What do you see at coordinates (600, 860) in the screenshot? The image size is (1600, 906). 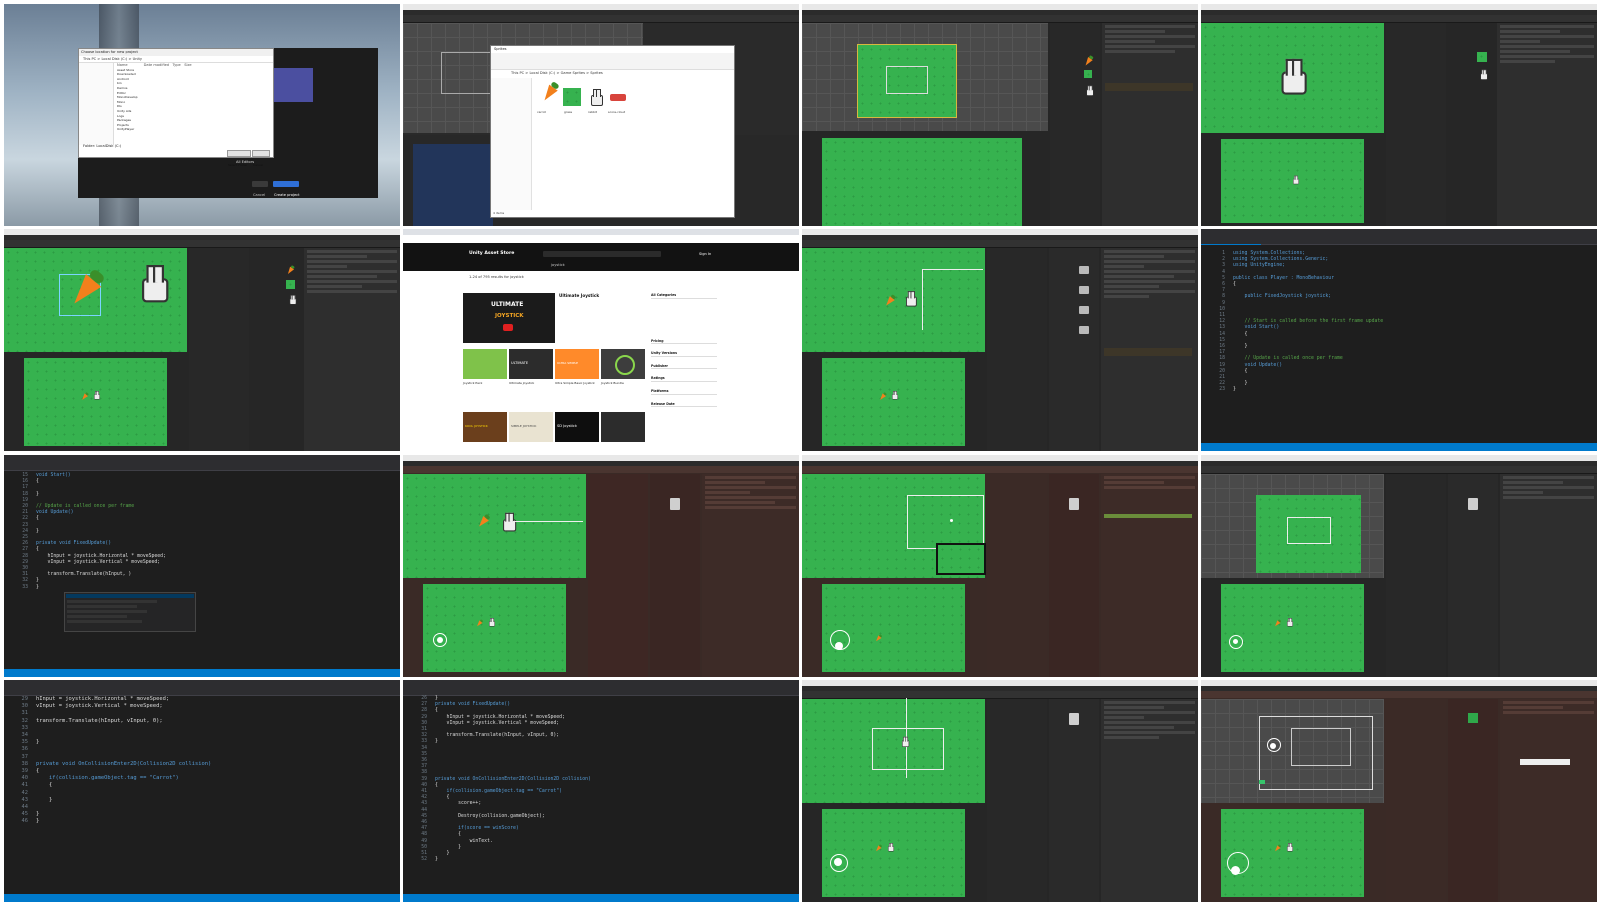 I see `code-line: 52}` at bounding box center [600, 860].